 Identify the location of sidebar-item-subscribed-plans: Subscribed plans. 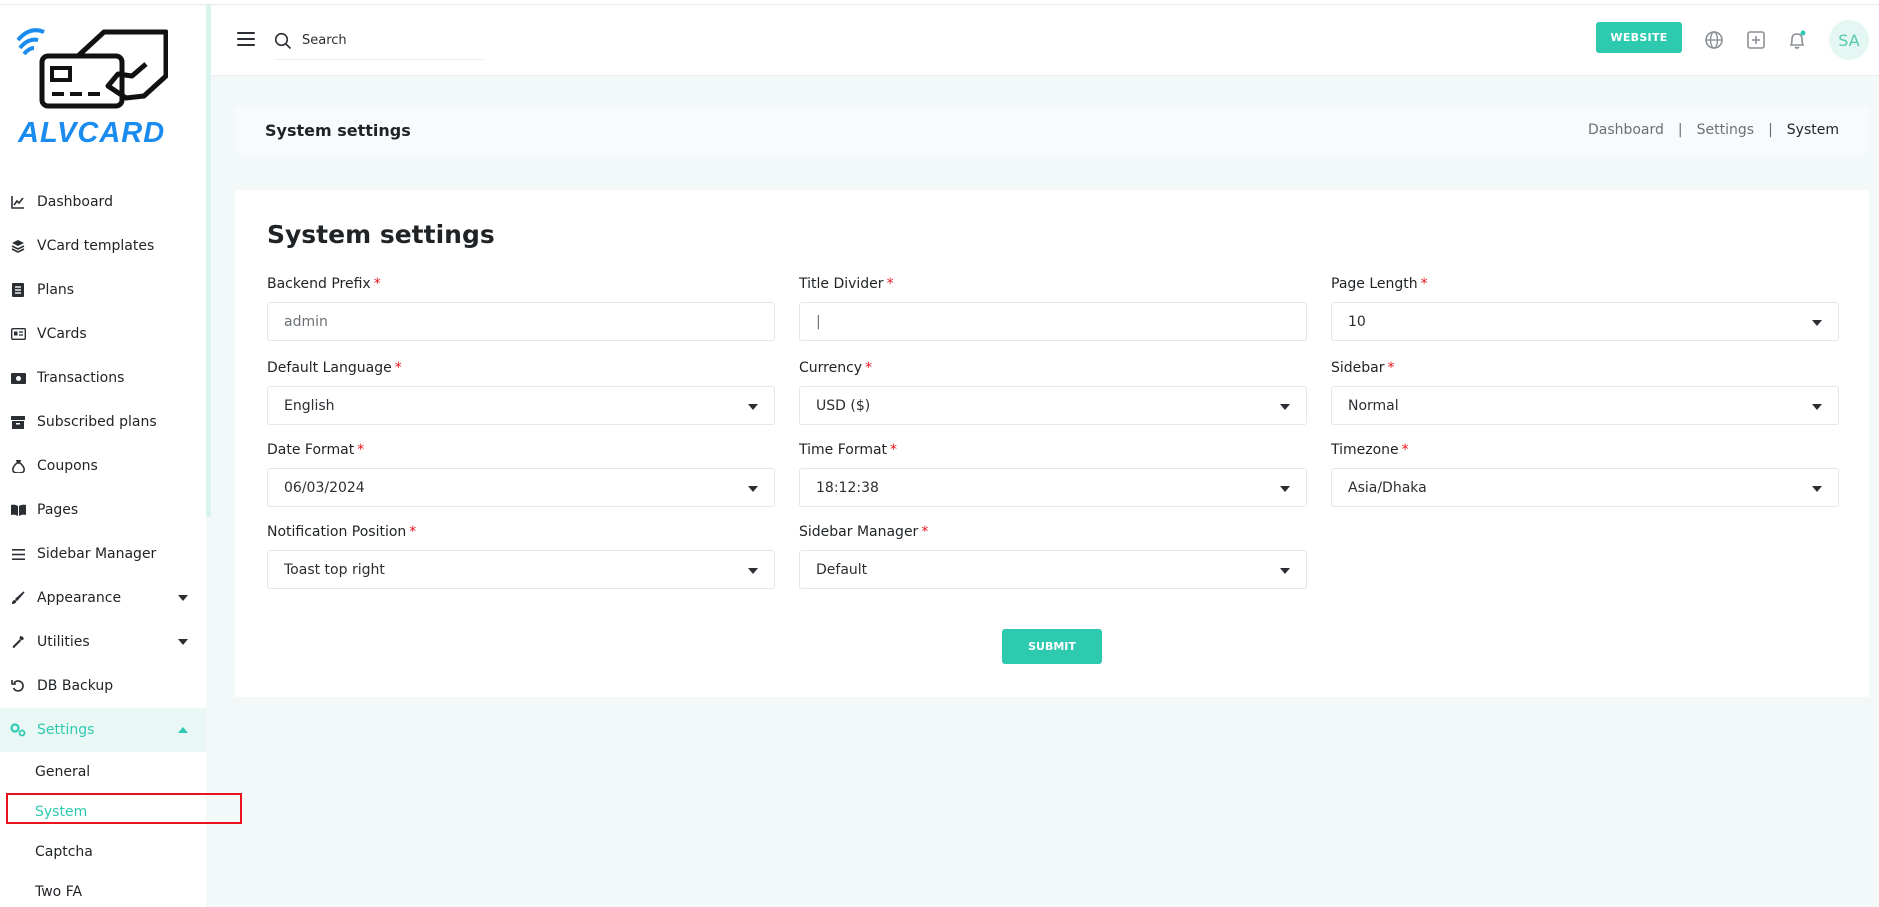
(103, 422).